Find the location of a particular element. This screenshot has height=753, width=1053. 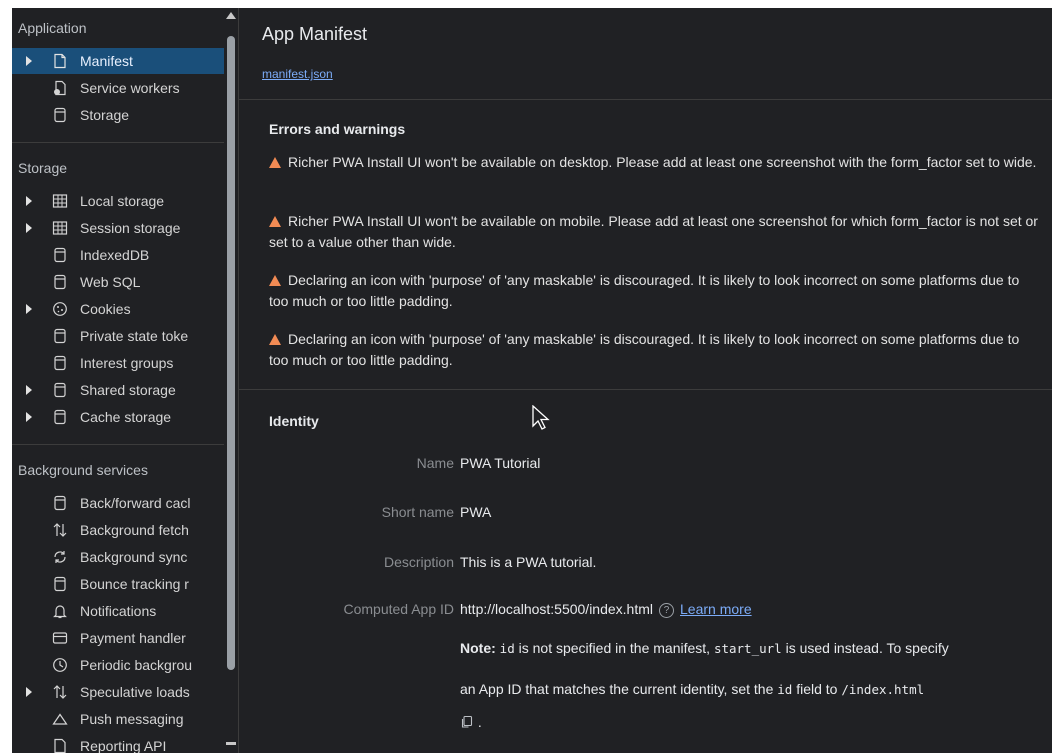

sidebar-item-bounce-tracking: Bounce tracking r is located at coordinates (118, 584).